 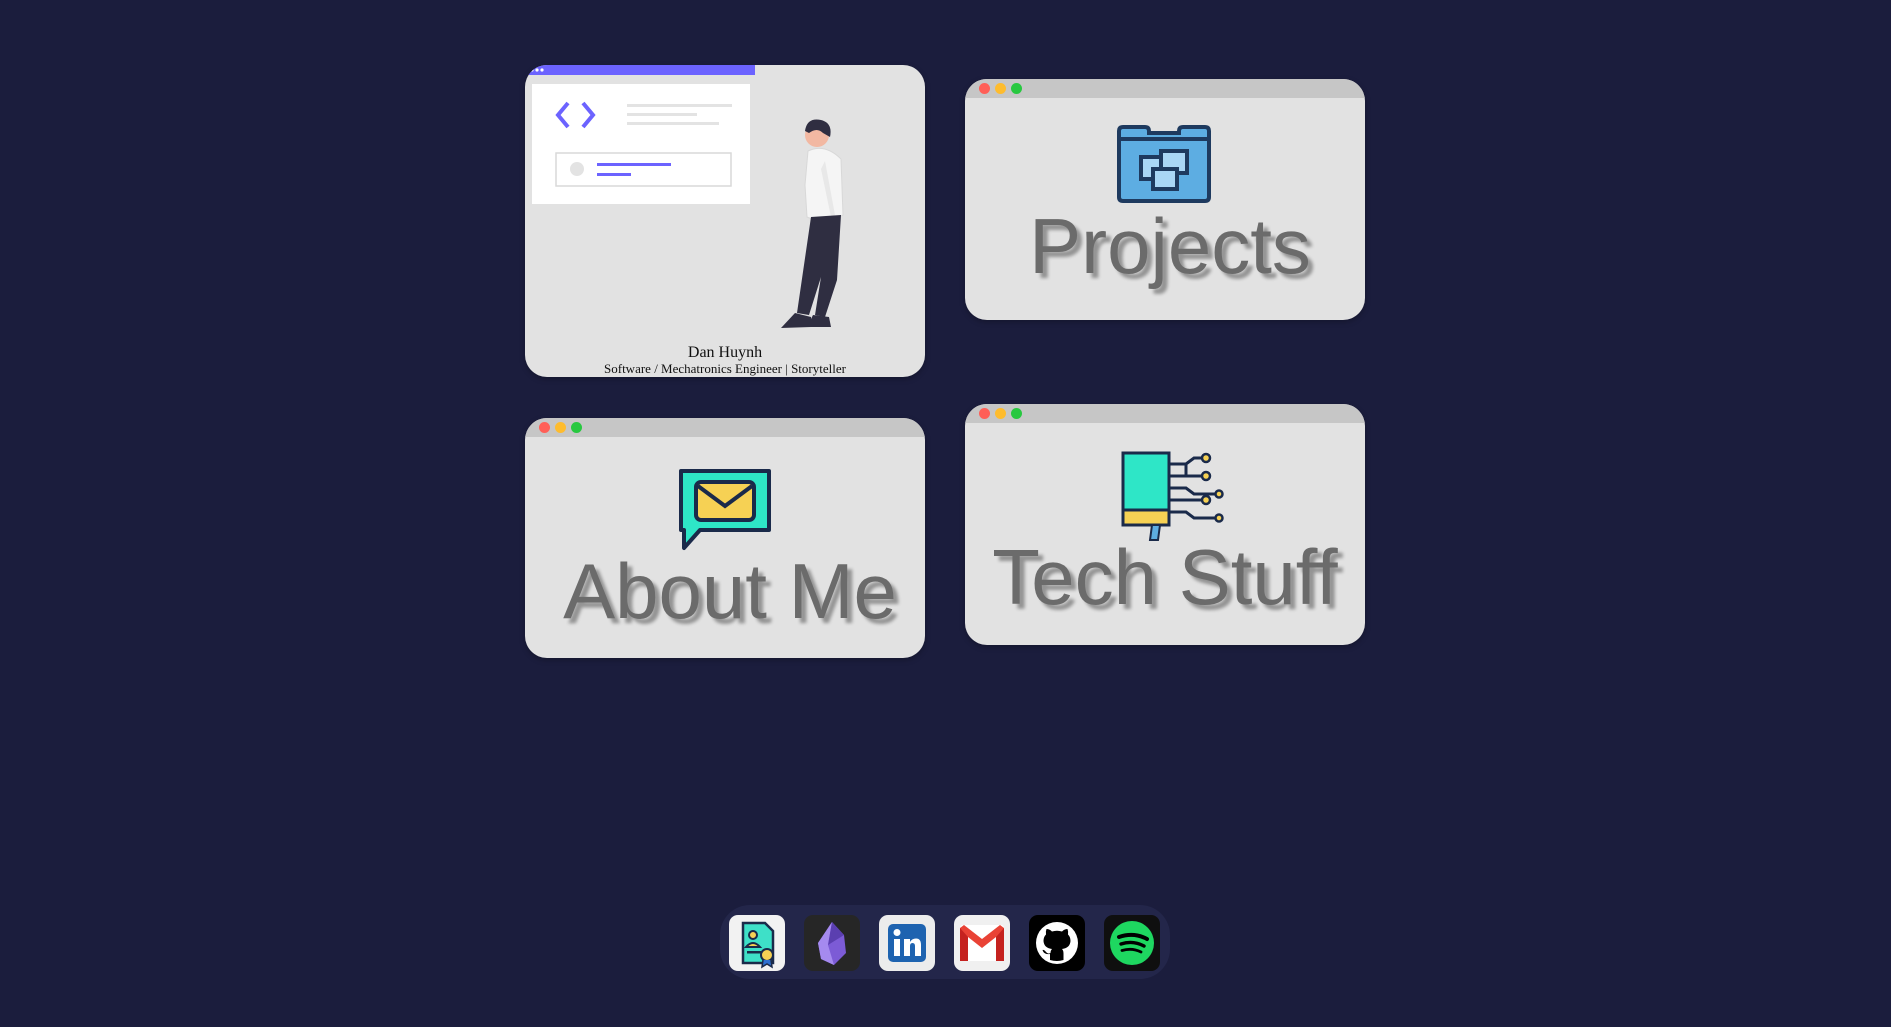 I want to click on certificate-icon, so click(x=758, y=945).